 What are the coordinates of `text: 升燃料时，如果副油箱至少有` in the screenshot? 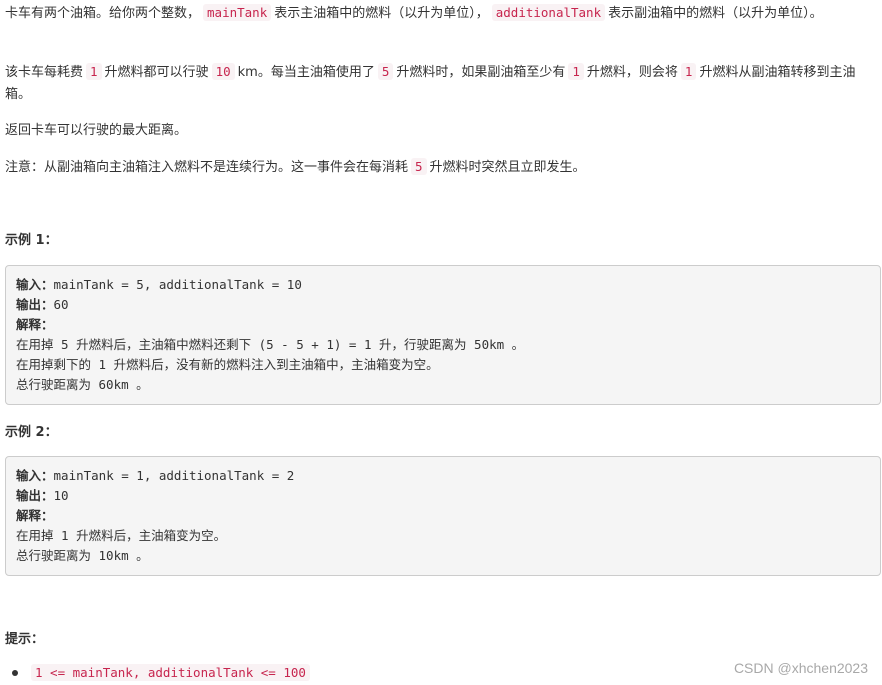 It's located at (481, 72).